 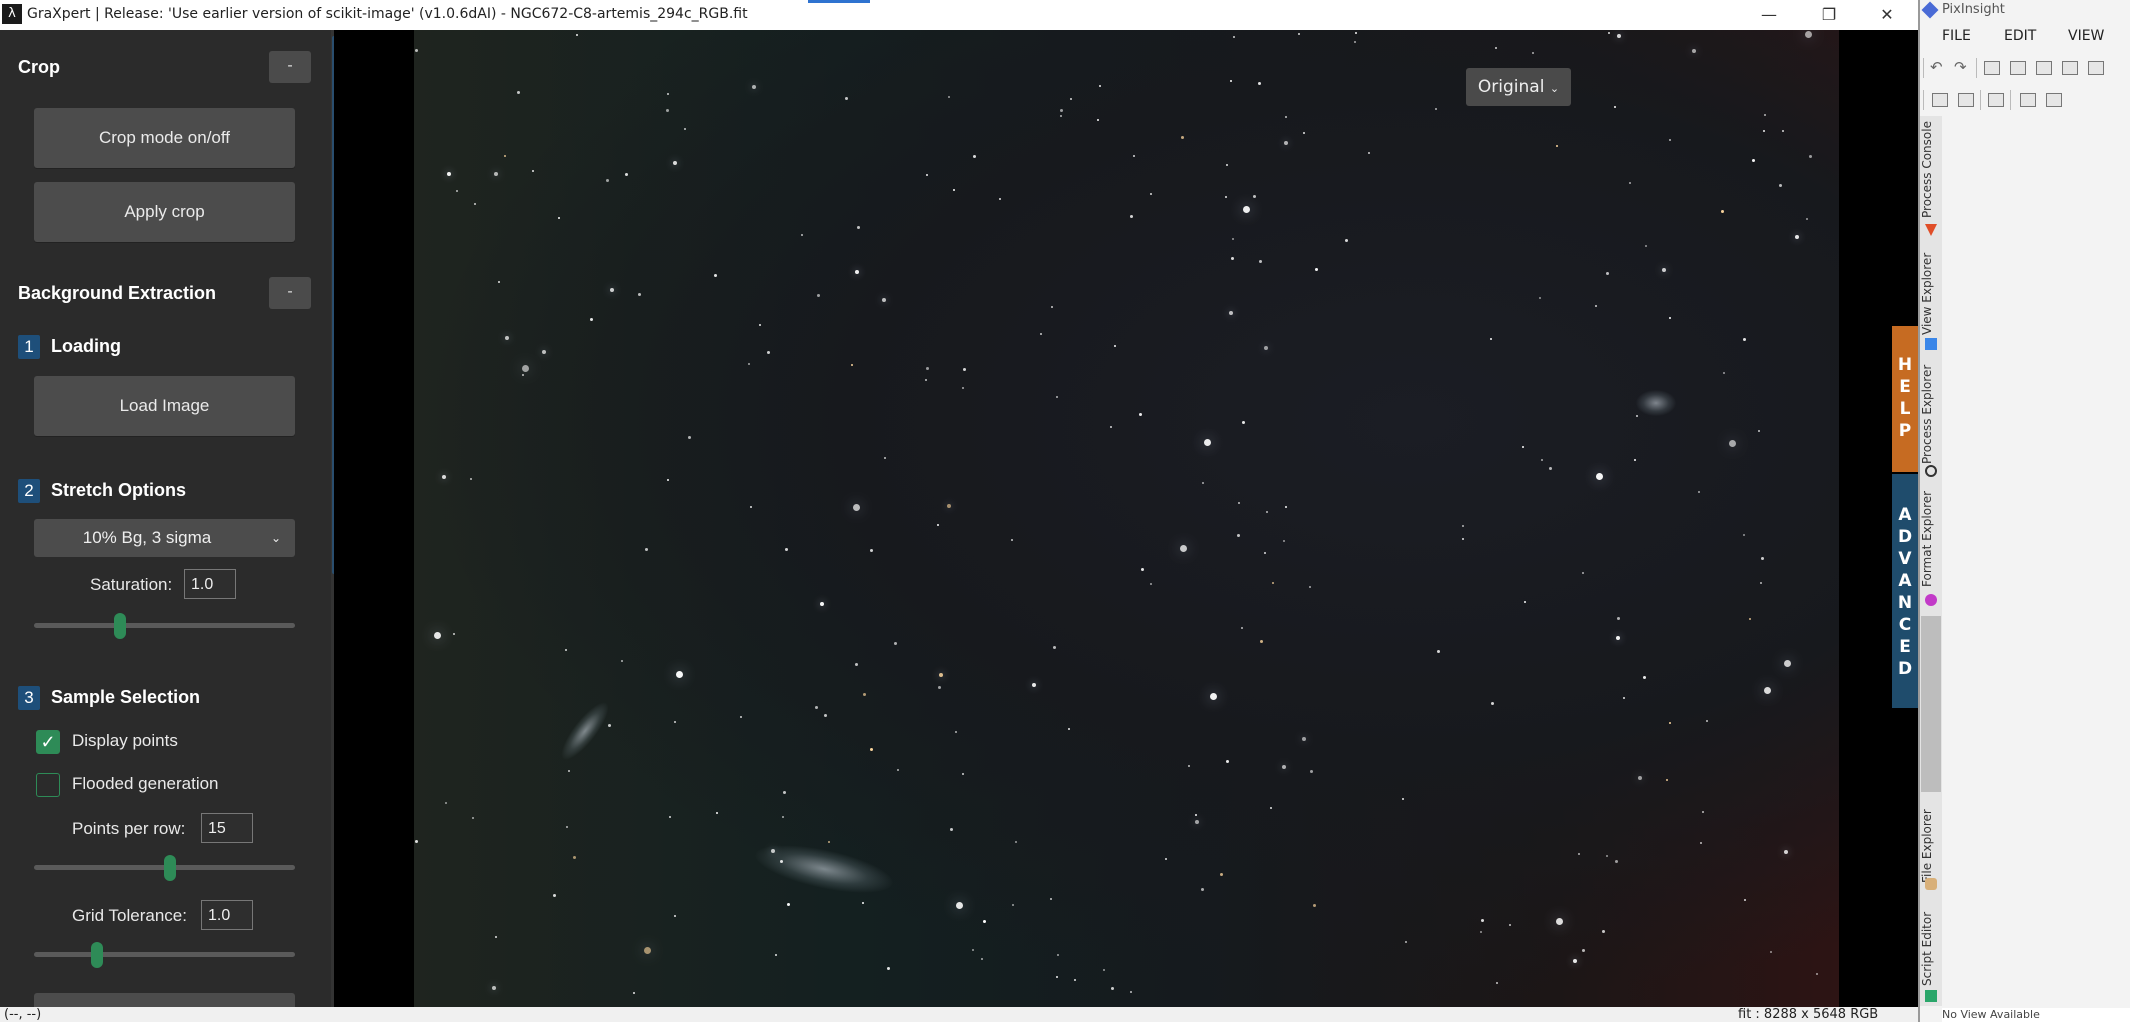 What do you see at coordinates (96, 955) in the screenshot?
I see `grid-tolerance-slider-thumb` at bounding box center [96, 955].